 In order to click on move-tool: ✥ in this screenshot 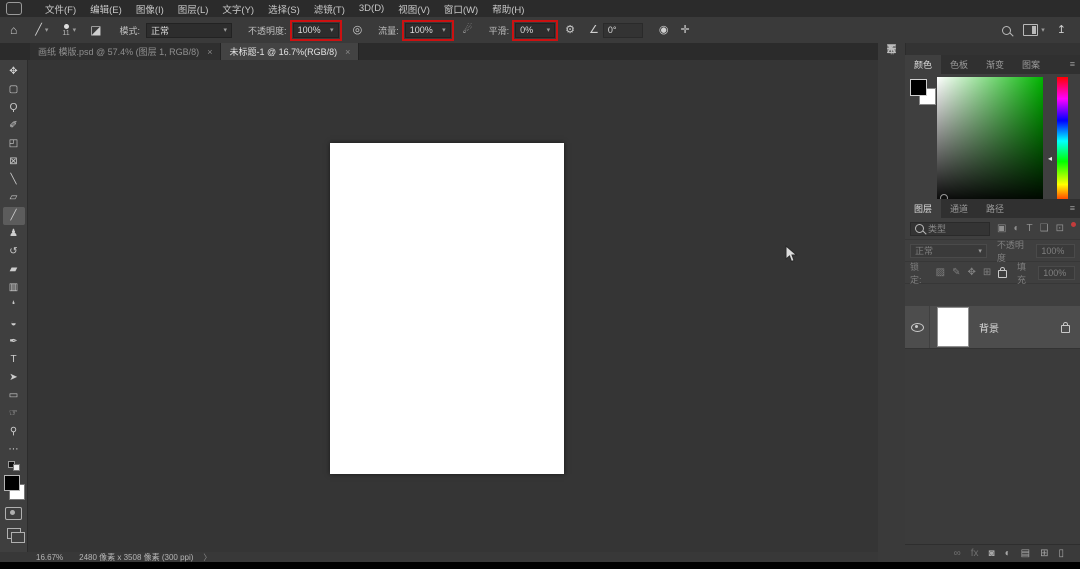, I will do `click(14, 72)`.